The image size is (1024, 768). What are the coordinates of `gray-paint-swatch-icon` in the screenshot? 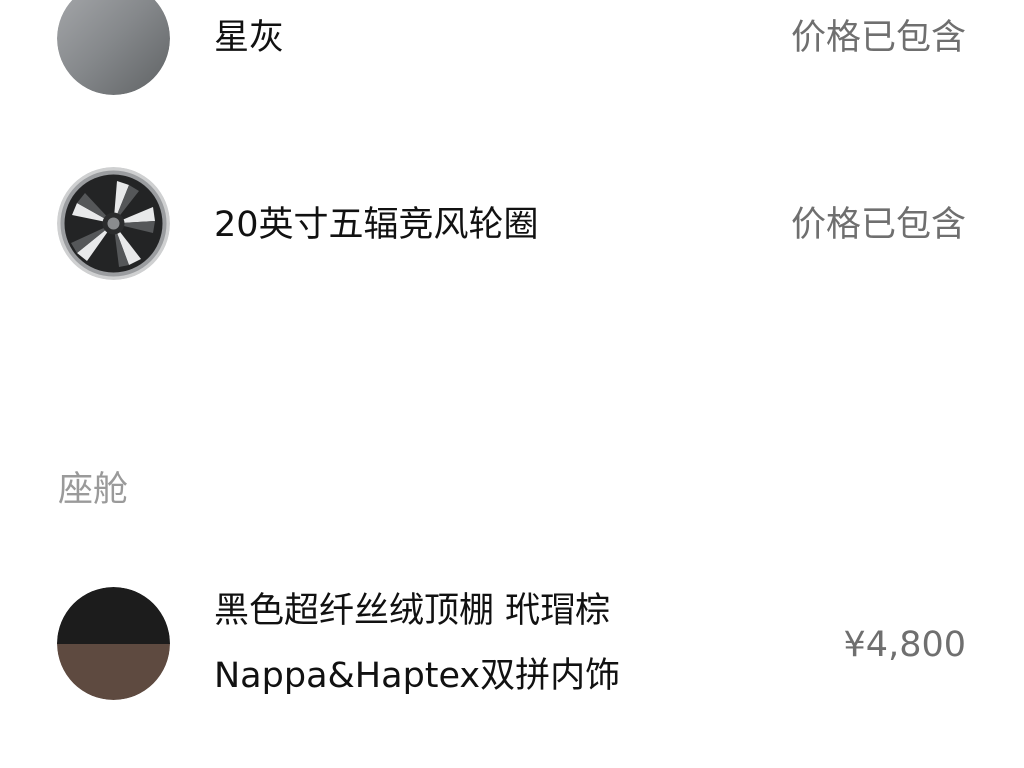 It's located at (113, 47).